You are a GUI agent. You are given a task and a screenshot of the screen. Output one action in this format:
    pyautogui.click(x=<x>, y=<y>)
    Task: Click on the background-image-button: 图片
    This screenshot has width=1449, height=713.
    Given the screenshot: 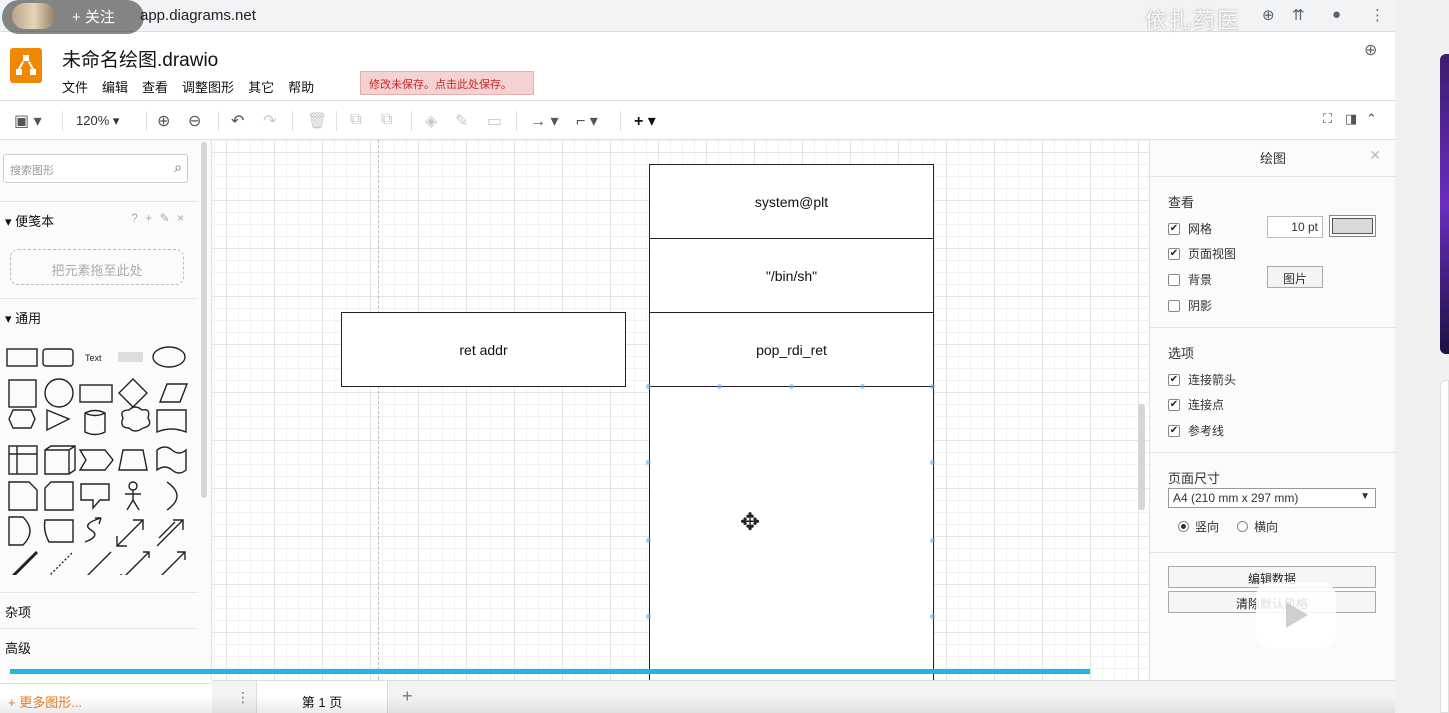 What is the action you would take?
    pyautogui.click(x=1295, y=277)
    